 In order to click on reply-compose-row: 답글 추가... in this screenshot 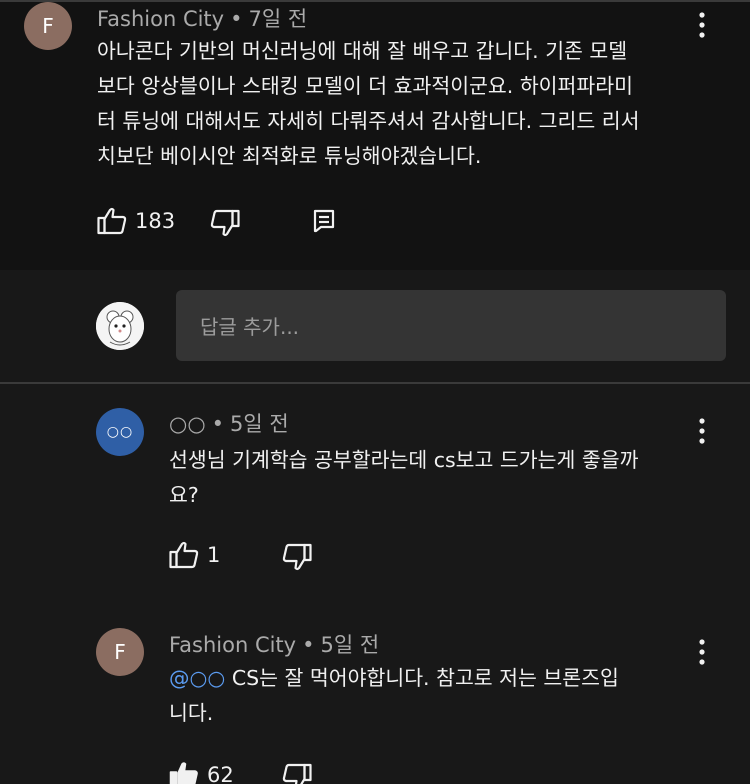, I will do `click(375, 326)`.